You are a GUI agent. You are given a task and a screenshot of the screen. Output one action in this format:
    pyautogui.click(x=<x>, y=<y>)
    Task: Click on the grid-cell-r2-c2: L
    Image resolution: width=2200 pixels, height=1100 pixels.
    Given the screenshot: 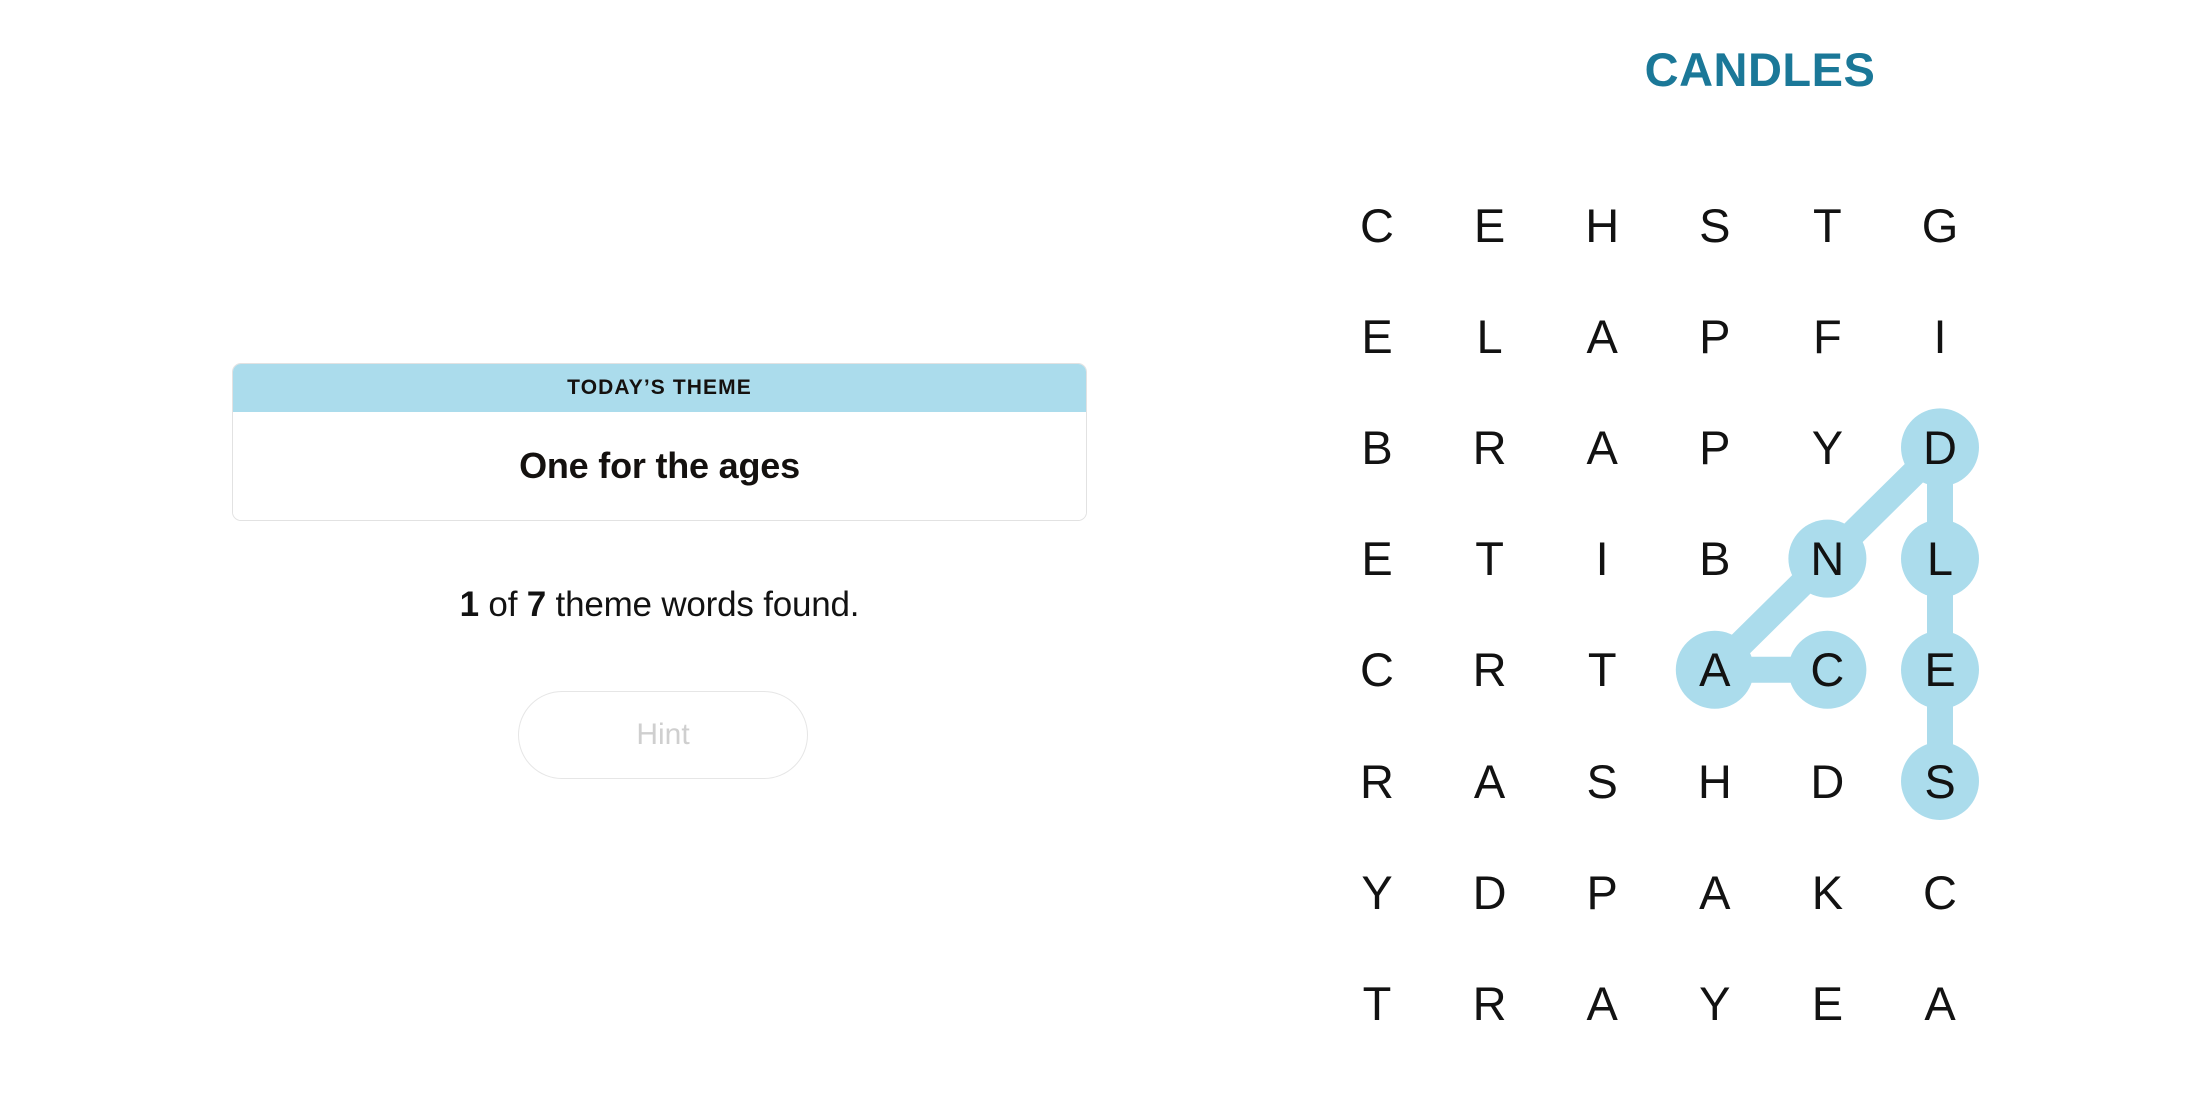 What is the action you would take?
    pyautogui.click(x=1490, y=336)
    